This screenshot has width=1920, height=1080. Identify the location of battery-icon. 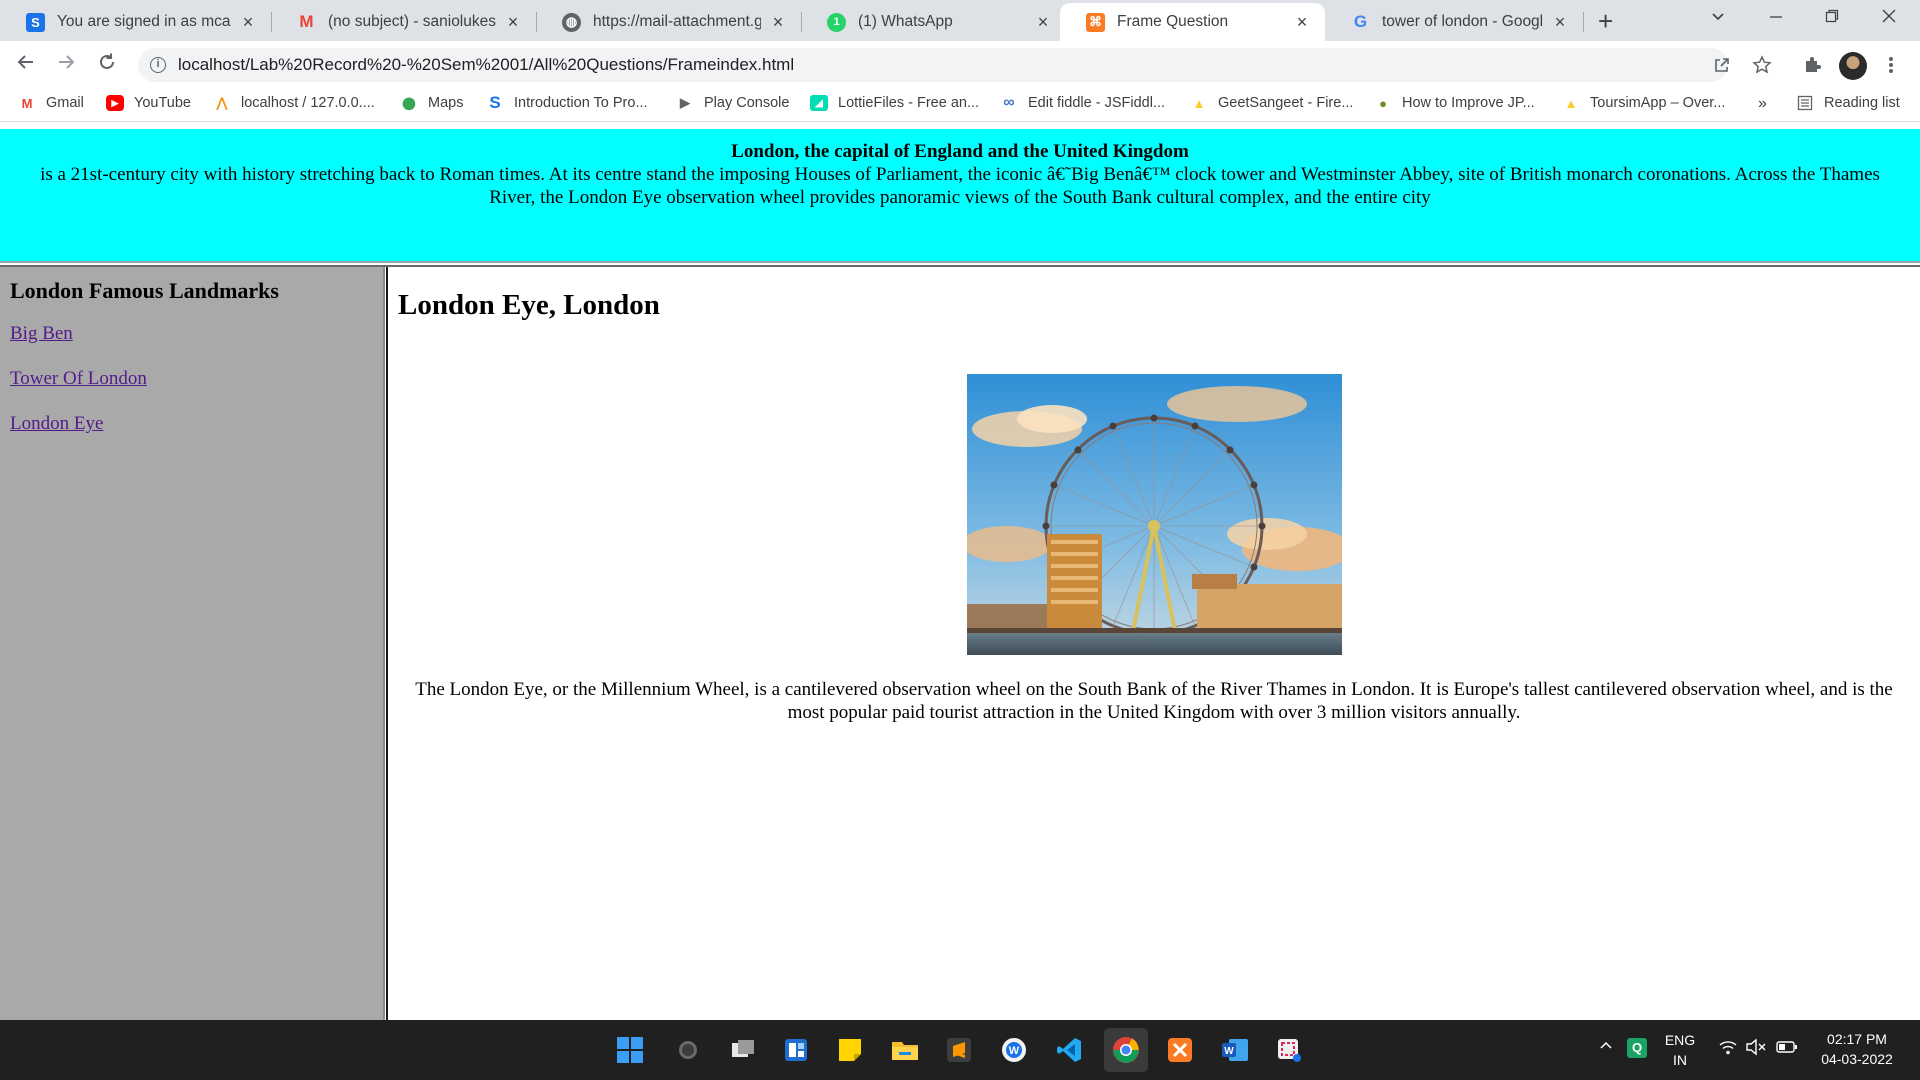
(1787, 1049).